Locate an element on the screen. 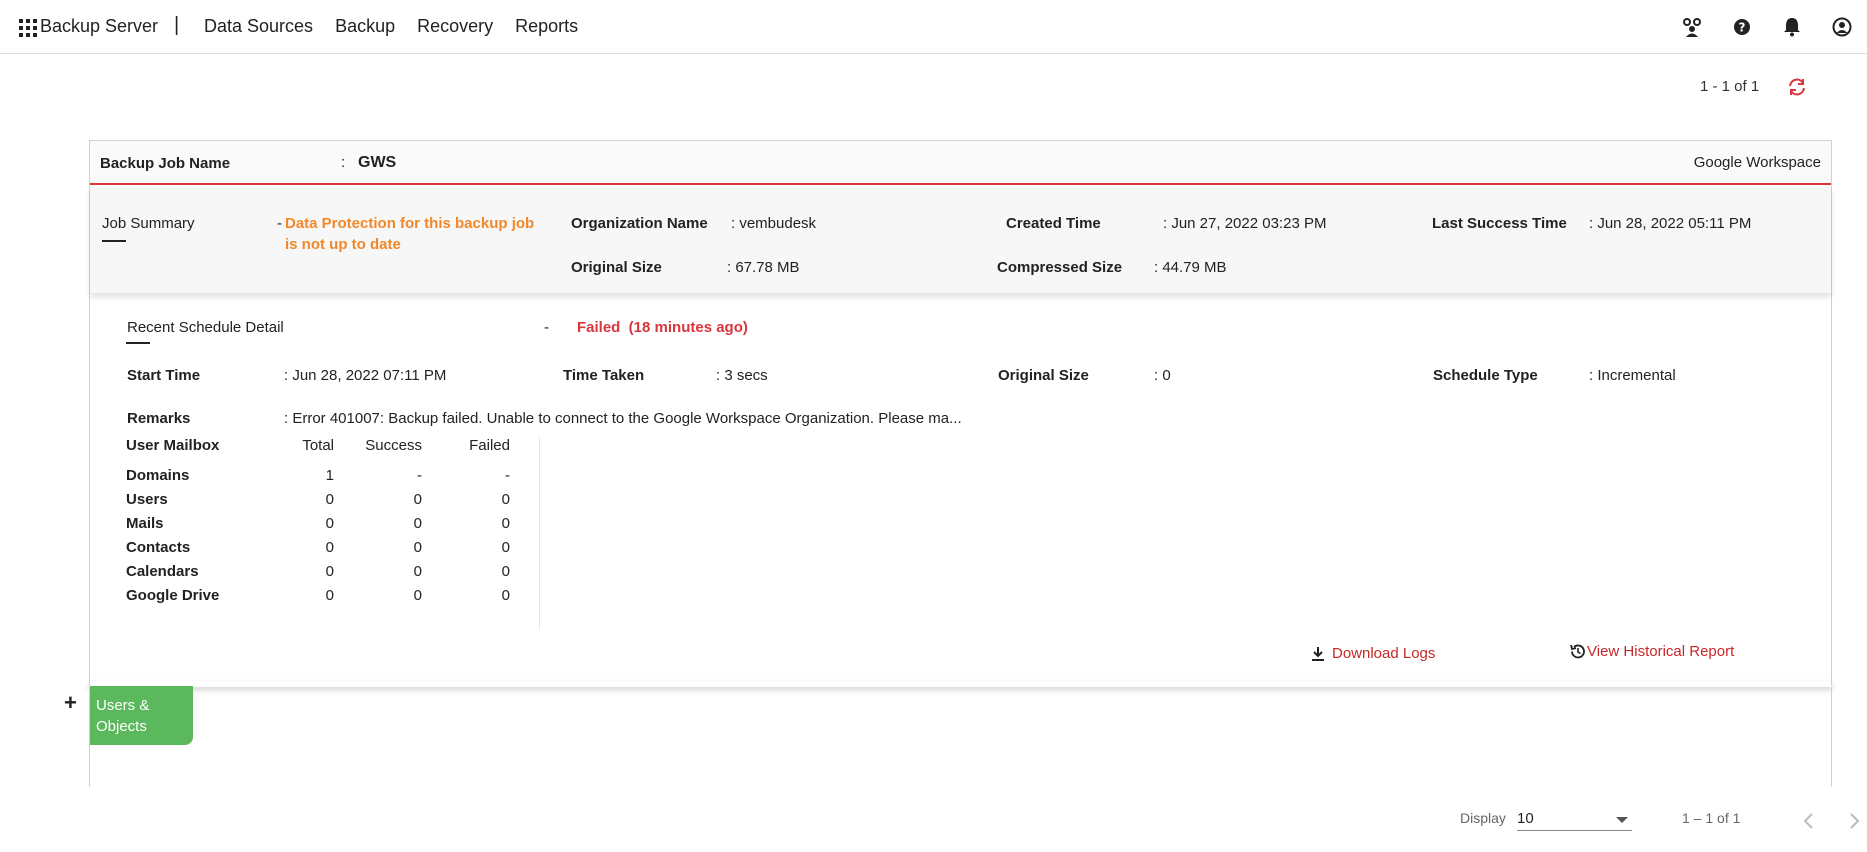 The height and width of the screenshot is (852, 1867). start-time-value: : Jun 28, 2022 07:11 PM is located at coordinates (365, 375).